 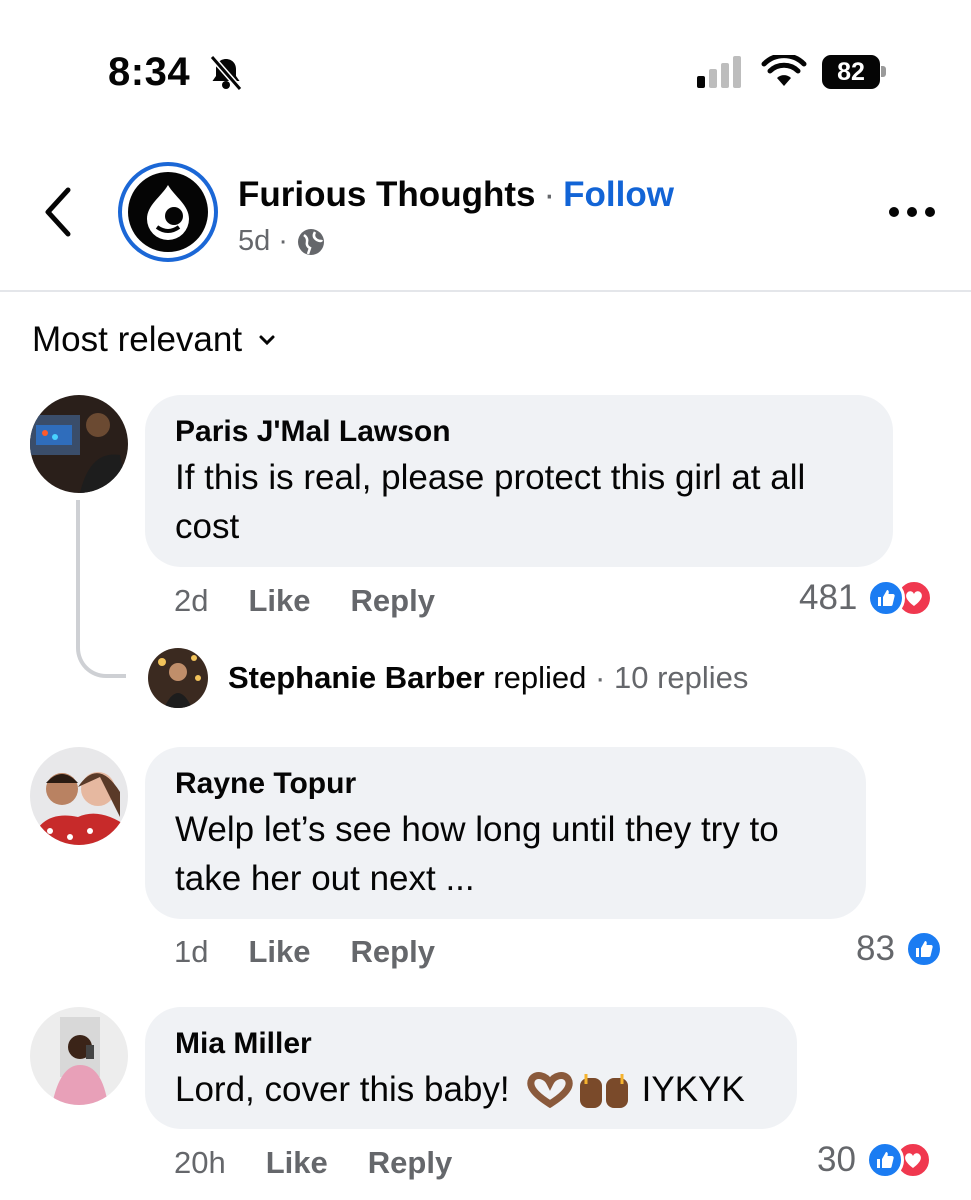 What do you see at coordinates (836, 1159) in the screenshot?
I see `reaction-count: 30` at bounding box center [836, 1159].